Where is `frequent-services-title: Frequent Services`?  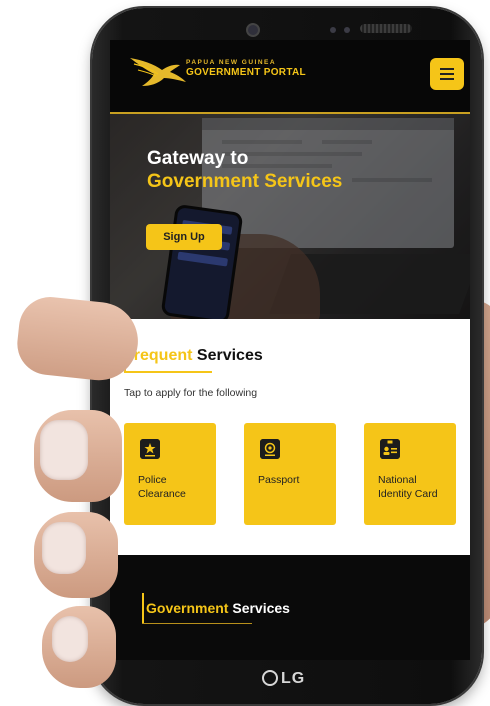 frequent-services-title: Frequent Services is located at coordinates (193, 356).